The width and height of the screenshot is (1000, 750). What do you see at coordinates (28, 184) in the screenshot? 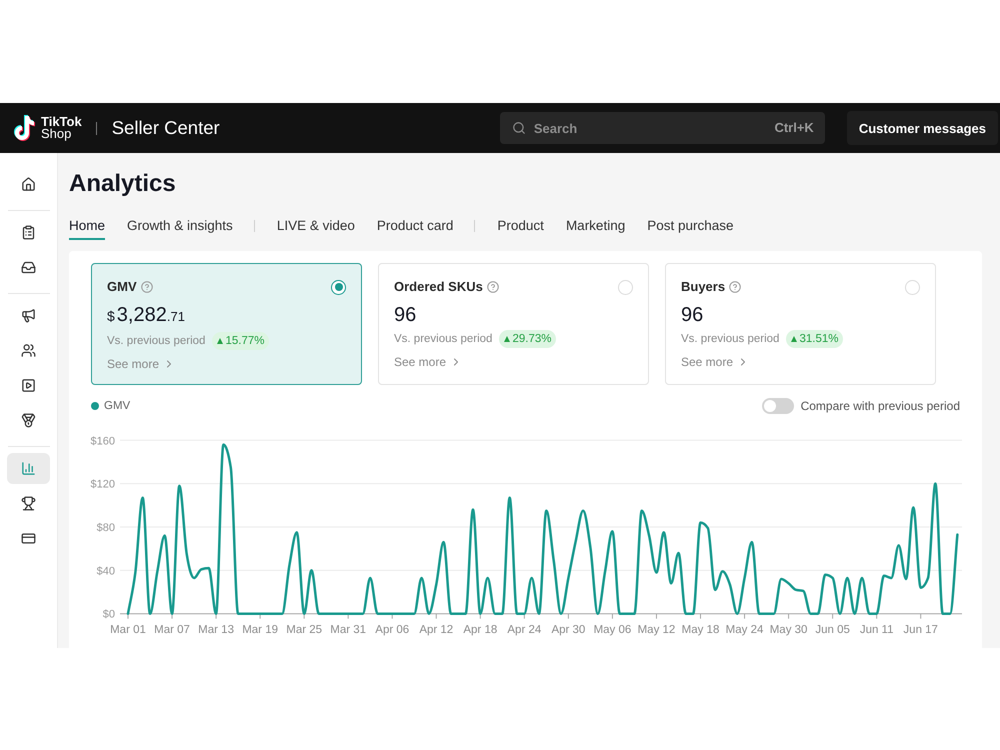
I see `house-icon` at bounding box center [28, 184].